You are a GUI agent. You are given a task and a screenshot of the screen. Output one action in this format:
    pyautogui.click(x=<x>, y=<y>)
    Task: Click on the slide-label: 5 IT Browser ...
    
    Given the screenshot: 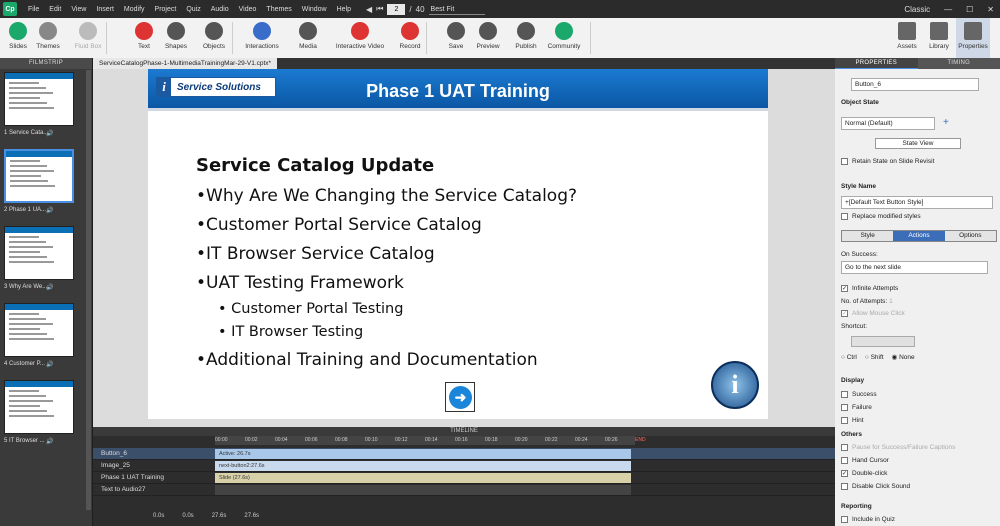 What is the action you would take?
    pyautogui.click(x=24, y=441)
    